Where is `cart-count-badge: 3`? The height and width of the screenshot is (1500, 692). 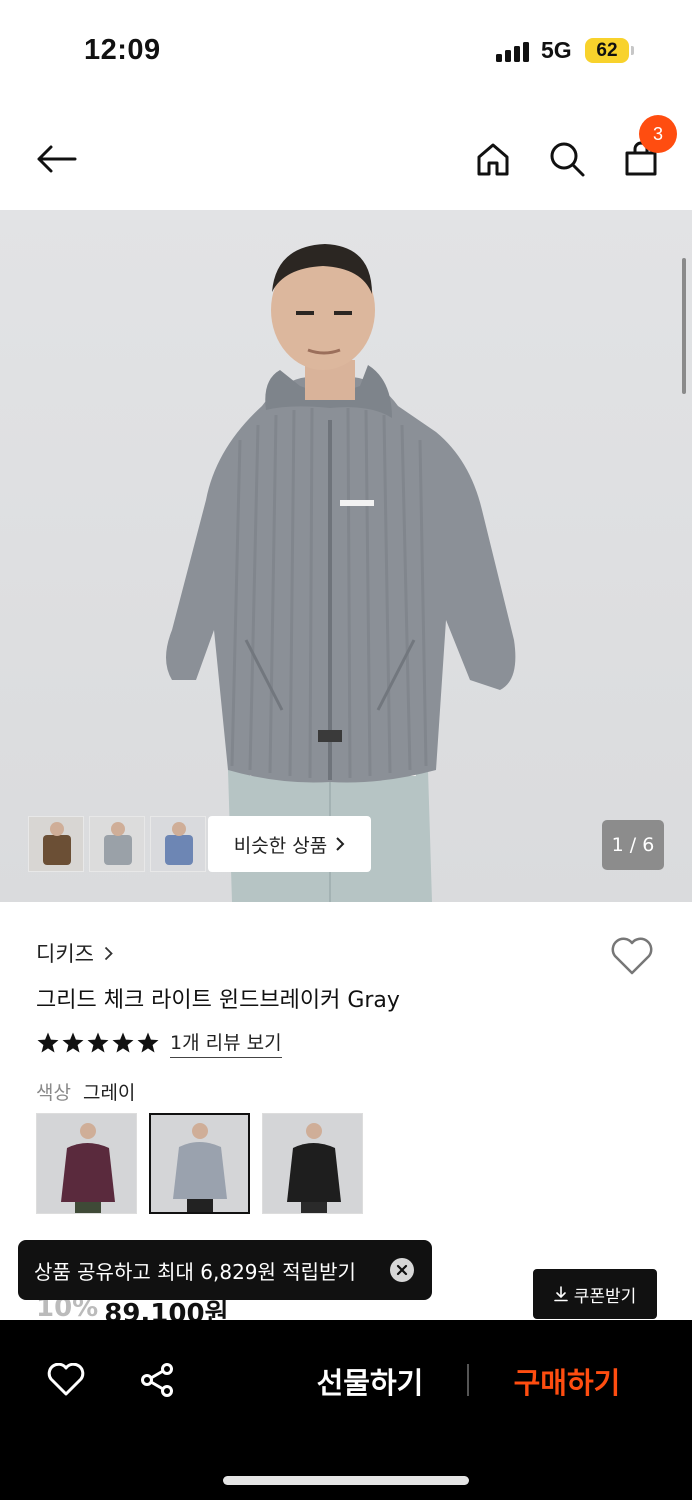
cart-count-badge: 3 is located at coordinates (658, 134).